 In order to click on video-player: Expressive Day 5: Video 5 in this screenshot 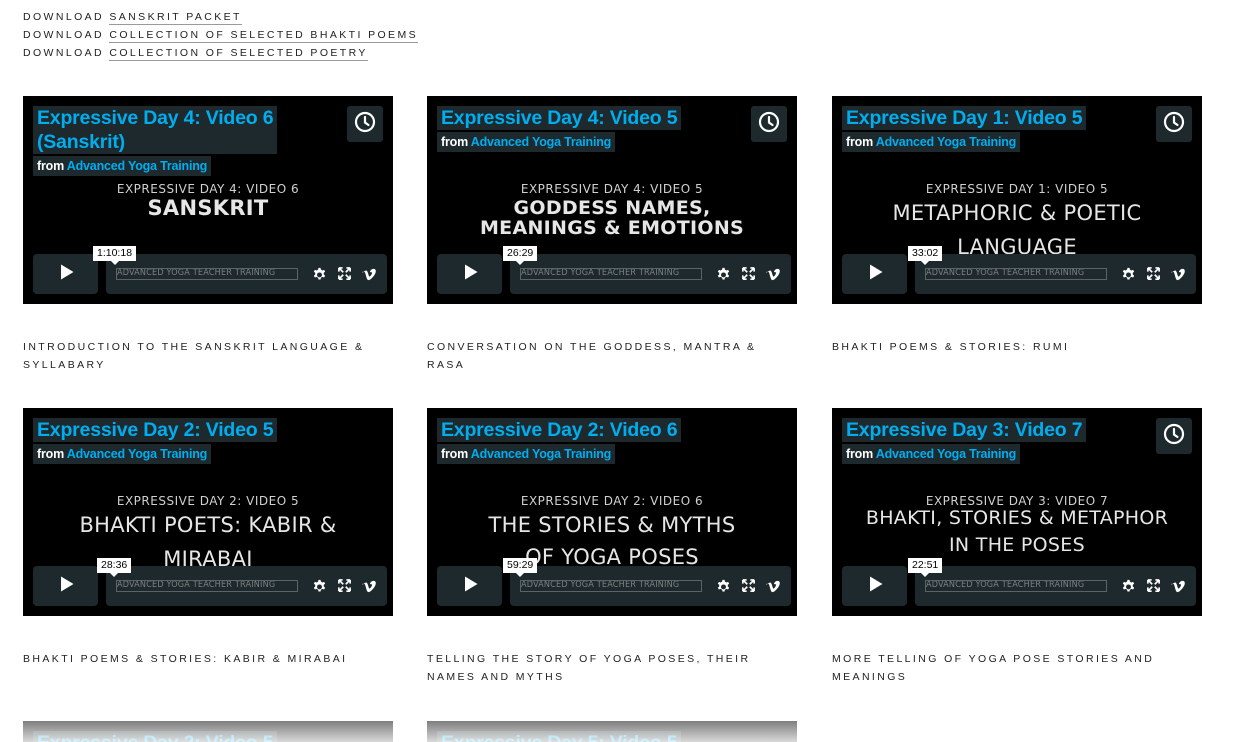, I will do `click(612, 731)`.